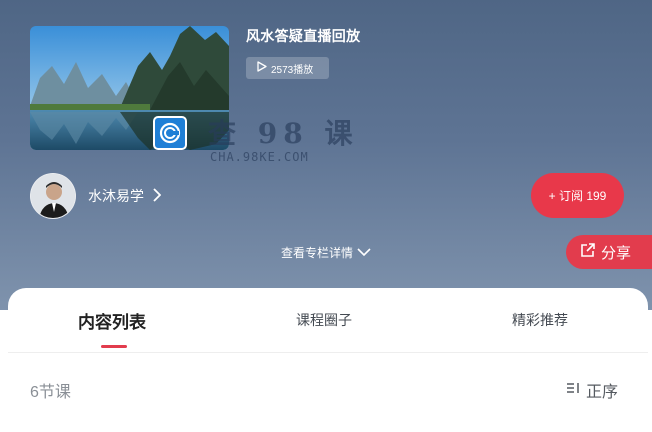 The height and width of the screenshot is (432, 652). Describe the element at coordinates (364, 253) in the screenshot. I see `chevron-down-icon` at that location.